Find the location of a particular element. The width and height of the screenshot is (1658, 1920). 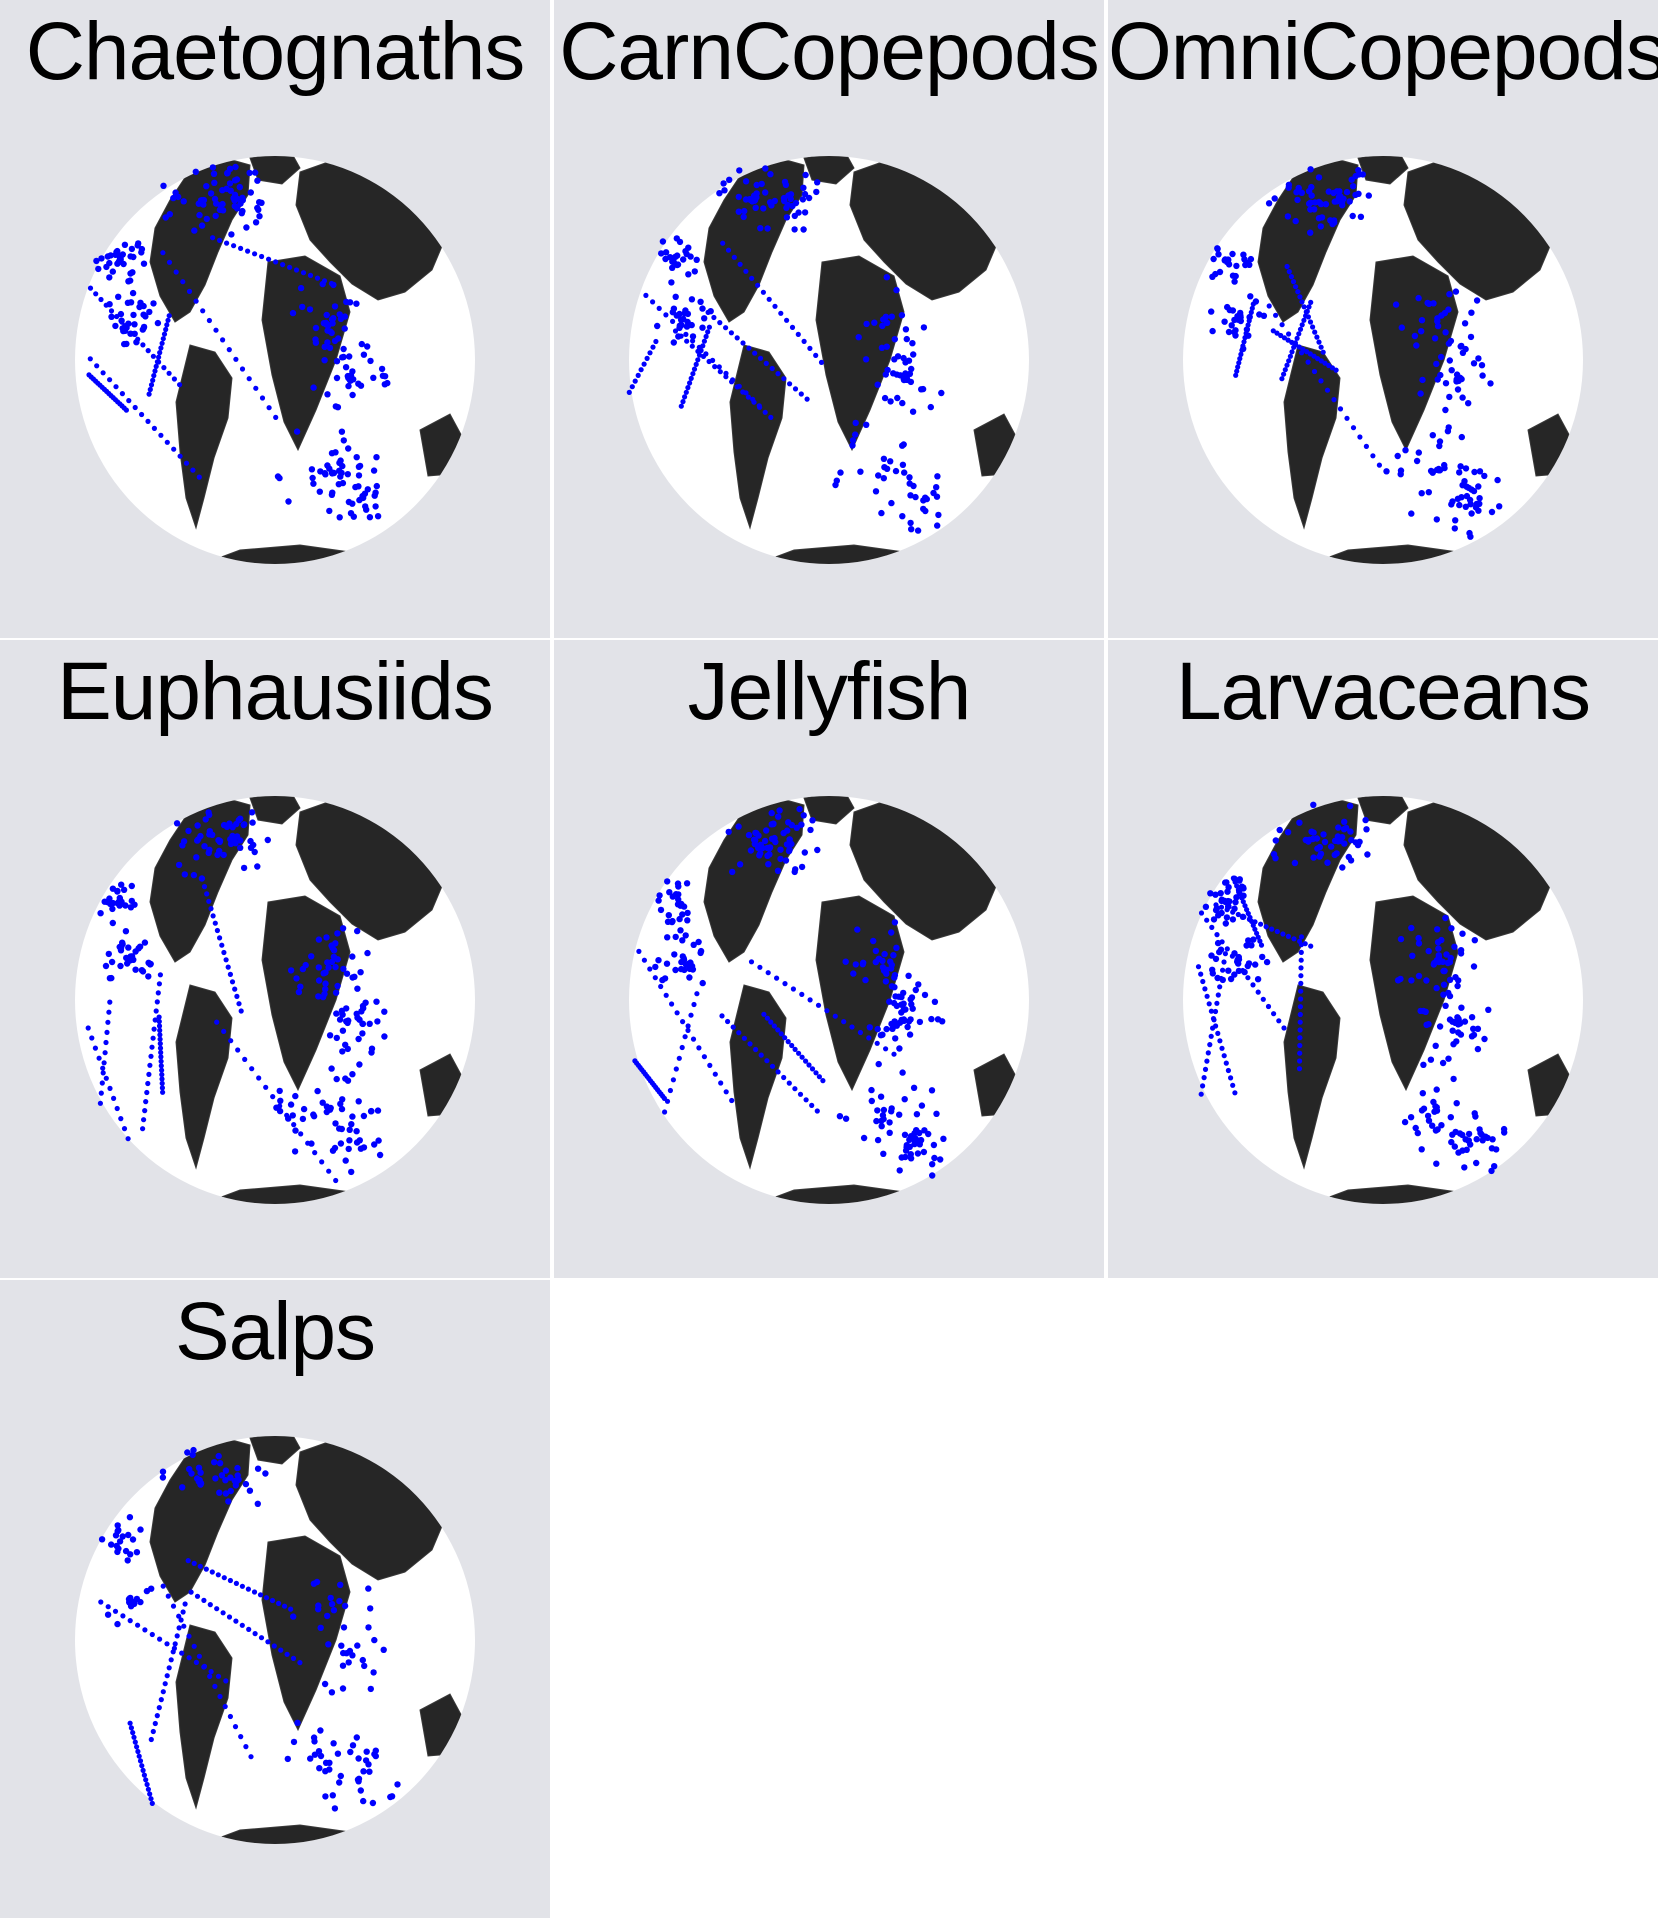

panel-title: Chaetognaths is located at coordinates (275, 51).